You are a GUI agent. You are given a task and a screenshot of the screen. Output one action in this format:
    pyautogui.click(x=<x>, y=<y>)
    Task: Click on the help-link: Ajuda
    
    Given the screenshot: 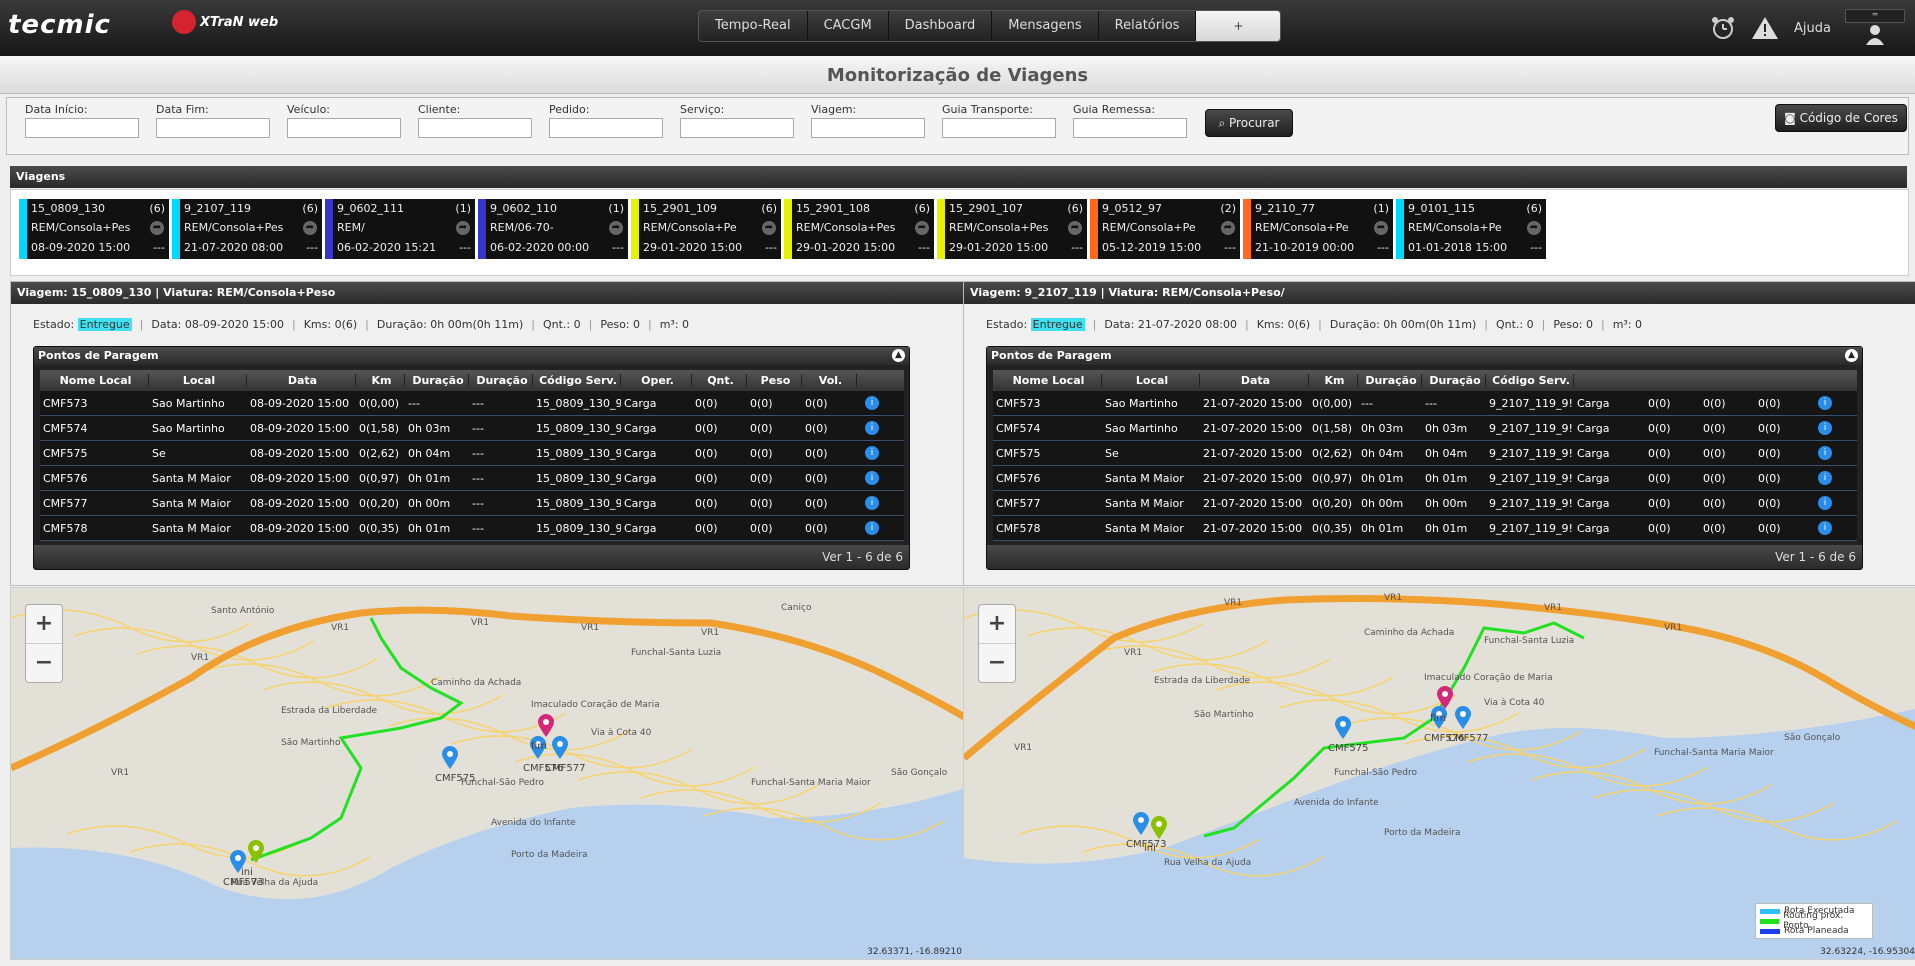 What is the action you would take?
    pyautogui.click(x=1812, y=28)
    